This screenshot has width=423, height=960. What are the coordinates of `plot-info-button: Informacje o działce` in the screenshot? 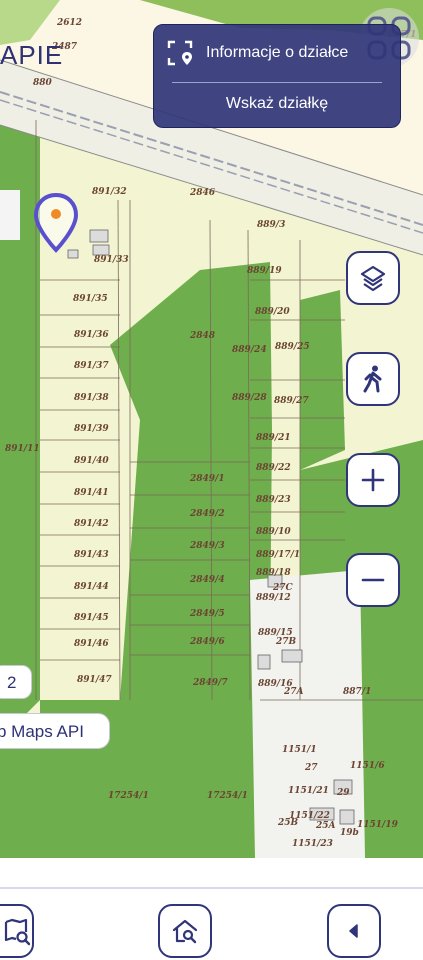 It's located at (278, 53).